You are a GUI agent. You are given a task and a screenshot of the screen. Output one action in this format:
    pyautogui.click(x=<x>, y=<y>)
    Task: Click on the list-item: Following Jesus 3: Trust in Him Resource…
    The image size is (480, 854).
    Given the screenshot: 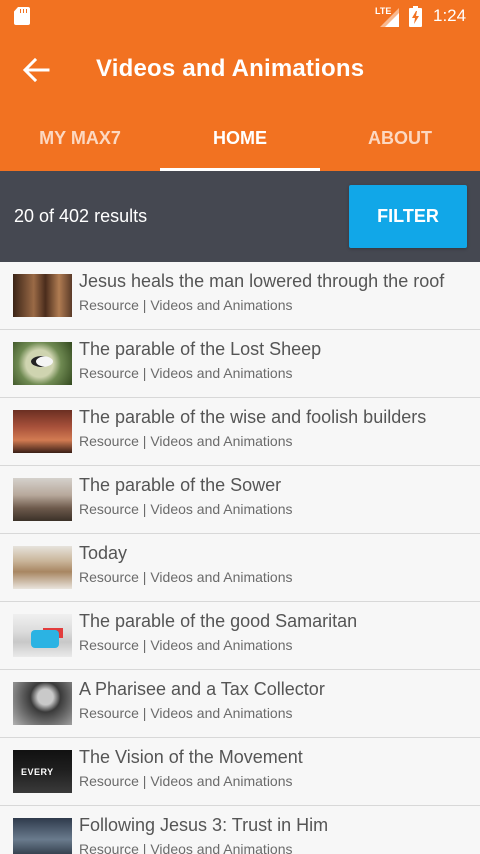 What is the action you would take?
    pyautogui.click(x=240, y=830)
    